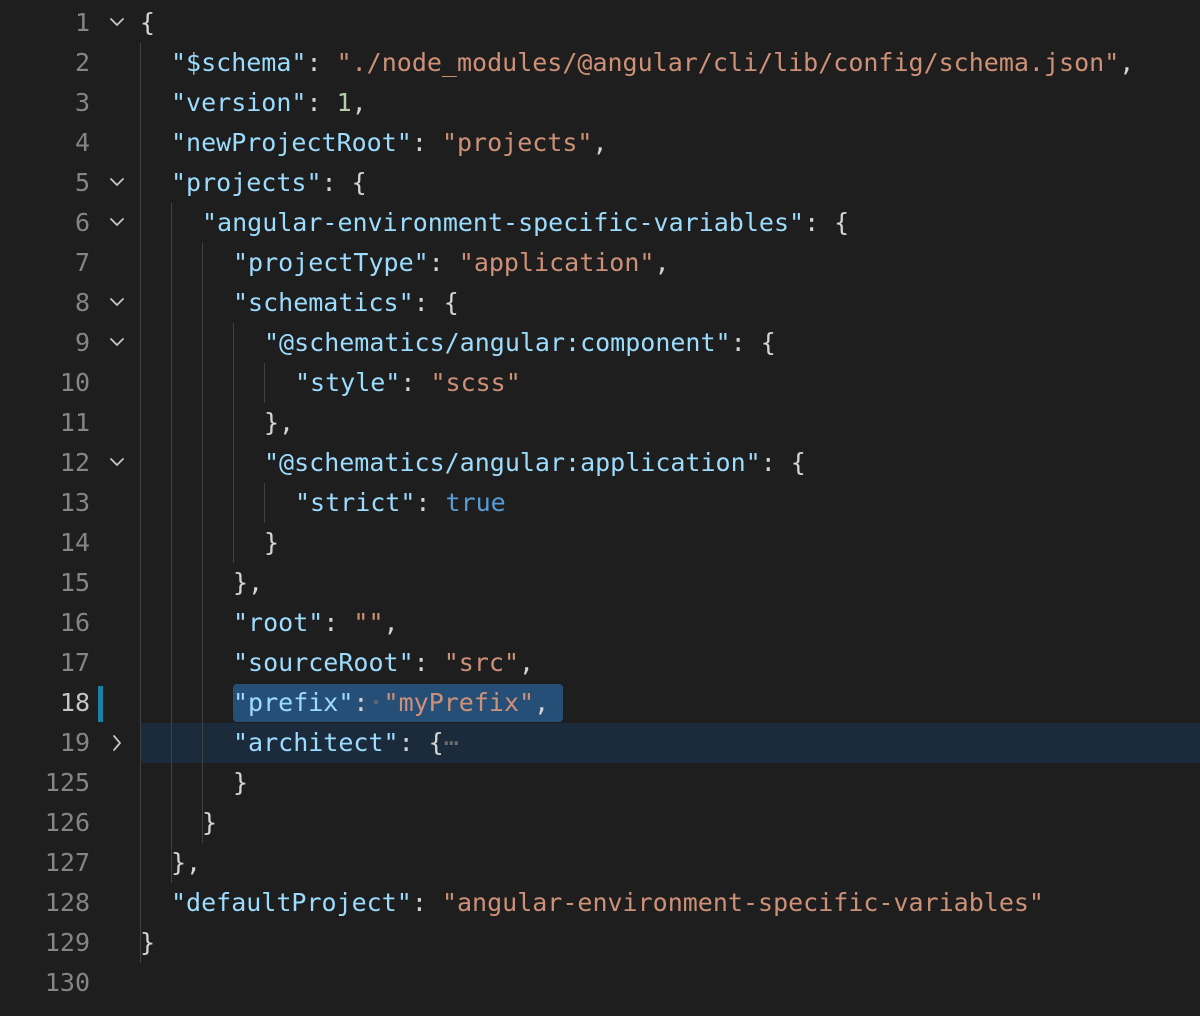  Describe the element at coordinates (600, 983) in the screenshot. I see `code-line: 130` at that location.